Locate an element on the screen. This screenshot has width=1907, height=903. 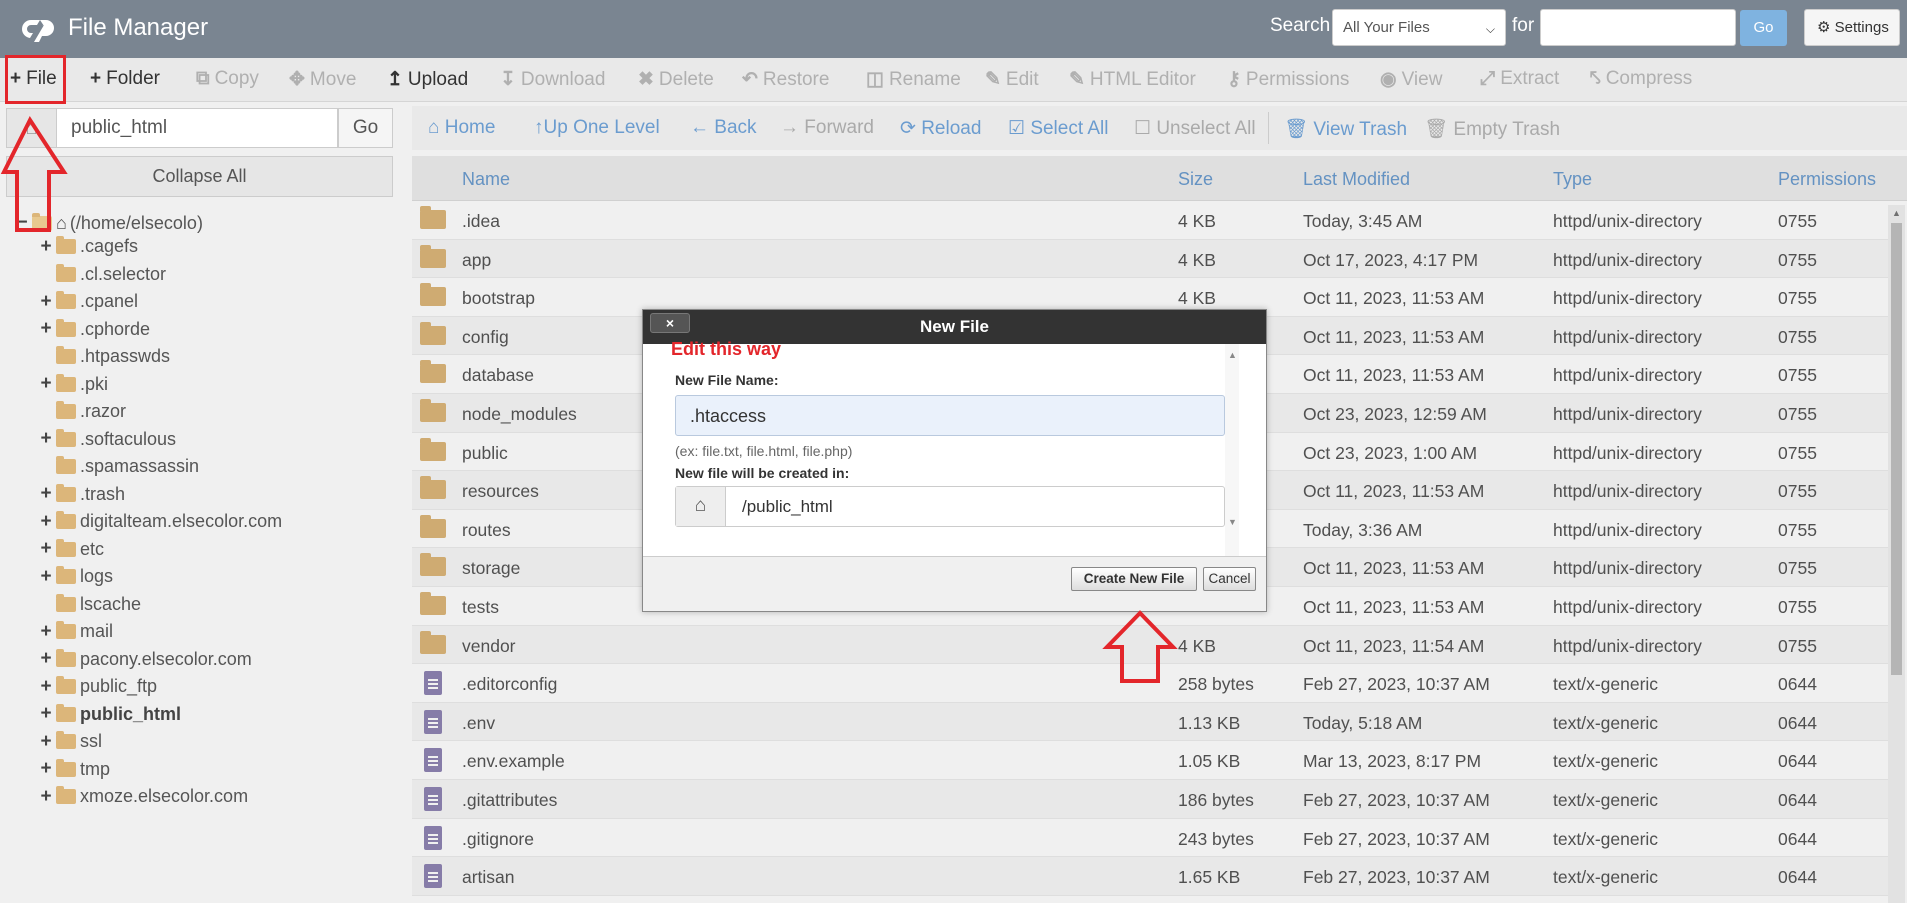
scroll-up-icon: ▲ is located at coordinates (1232, 355).